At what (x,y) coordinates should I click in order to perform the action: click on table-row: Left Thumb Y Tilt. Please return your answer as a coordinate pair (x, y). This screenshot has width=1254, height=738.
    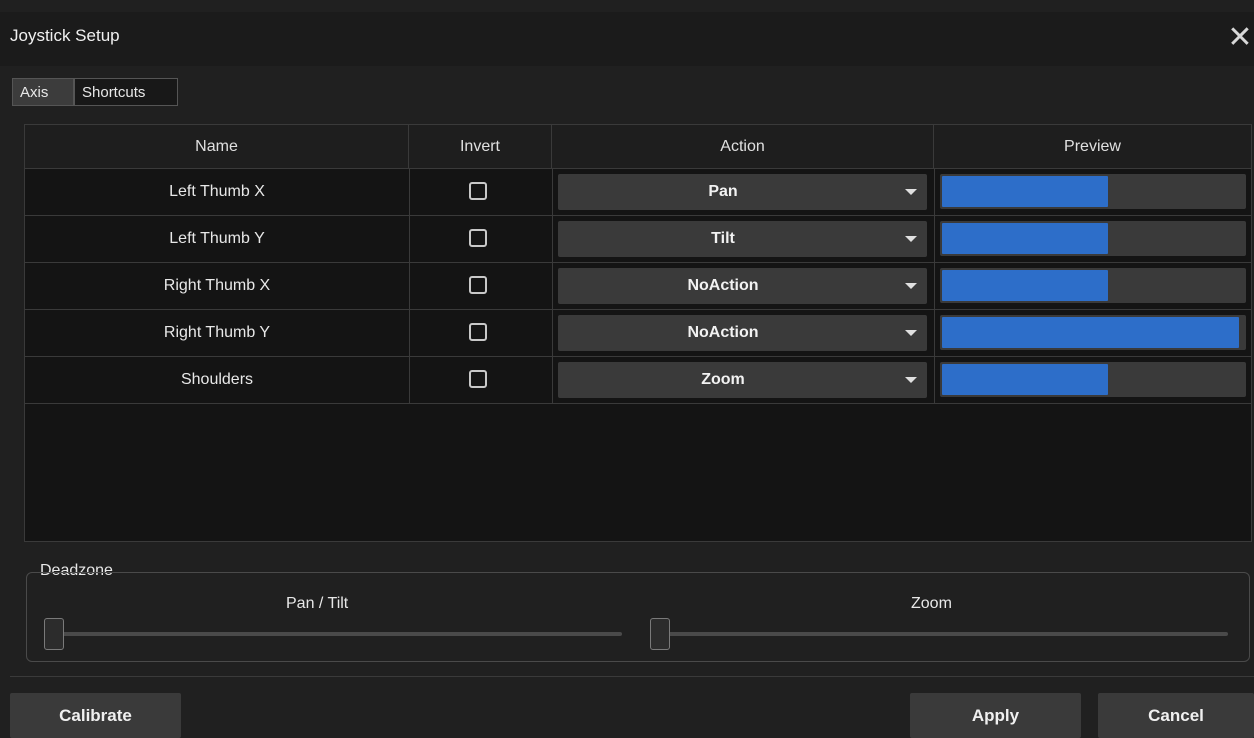
    Looking at the image, I should click on (638, 239).